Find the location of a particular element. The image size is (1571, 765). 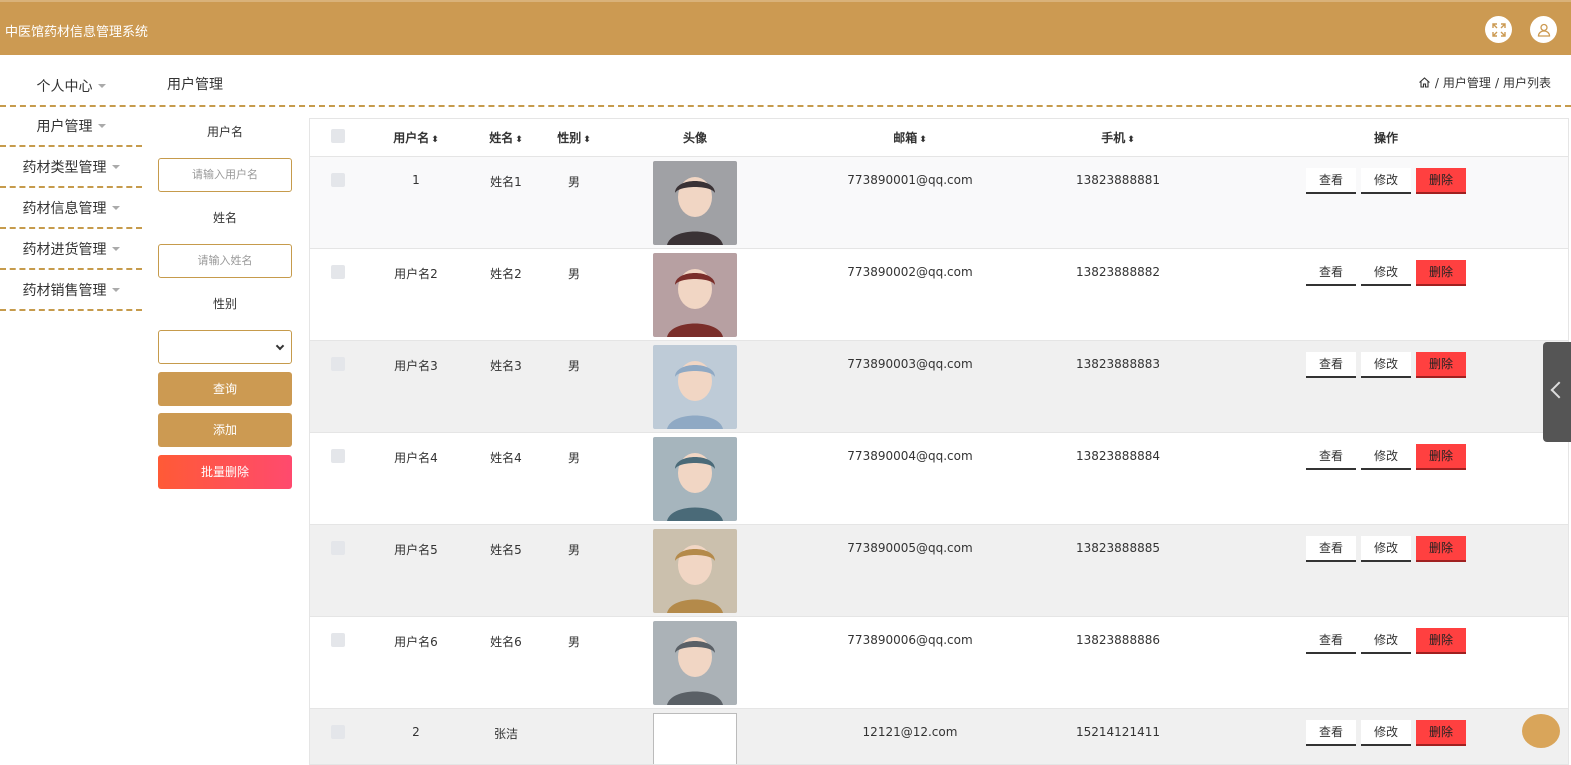

sidebar-item-herb-purchase-management: 药材进货管理 is located at coordinates (71, 249).